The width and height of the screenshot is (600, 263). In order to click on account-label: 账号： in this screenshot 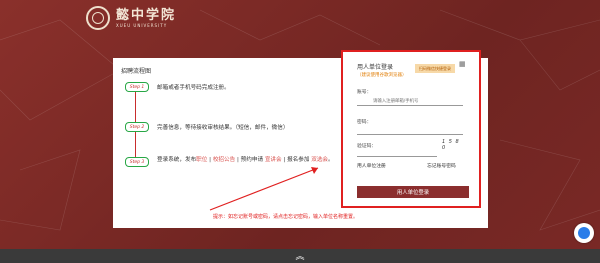, I will do `click(364, 92)`.